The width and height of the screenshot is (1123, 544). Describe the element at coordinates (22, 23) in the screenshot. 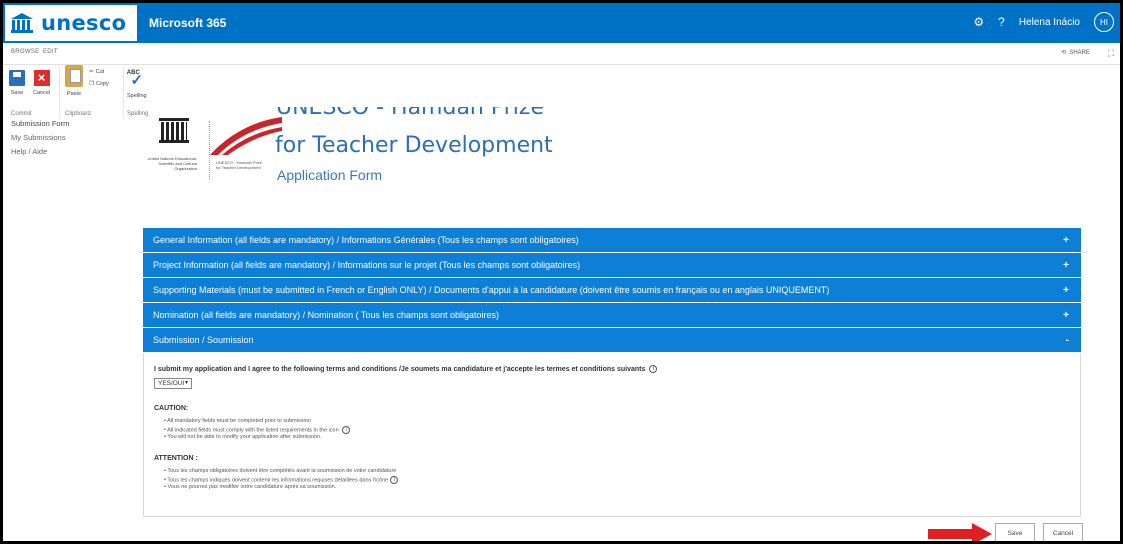

I see `unesco-temple-icon` at that location.